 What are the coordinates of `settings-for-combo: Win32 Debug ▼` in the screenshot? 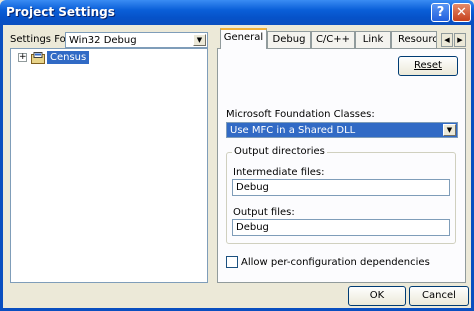 It's located at (136, 40).